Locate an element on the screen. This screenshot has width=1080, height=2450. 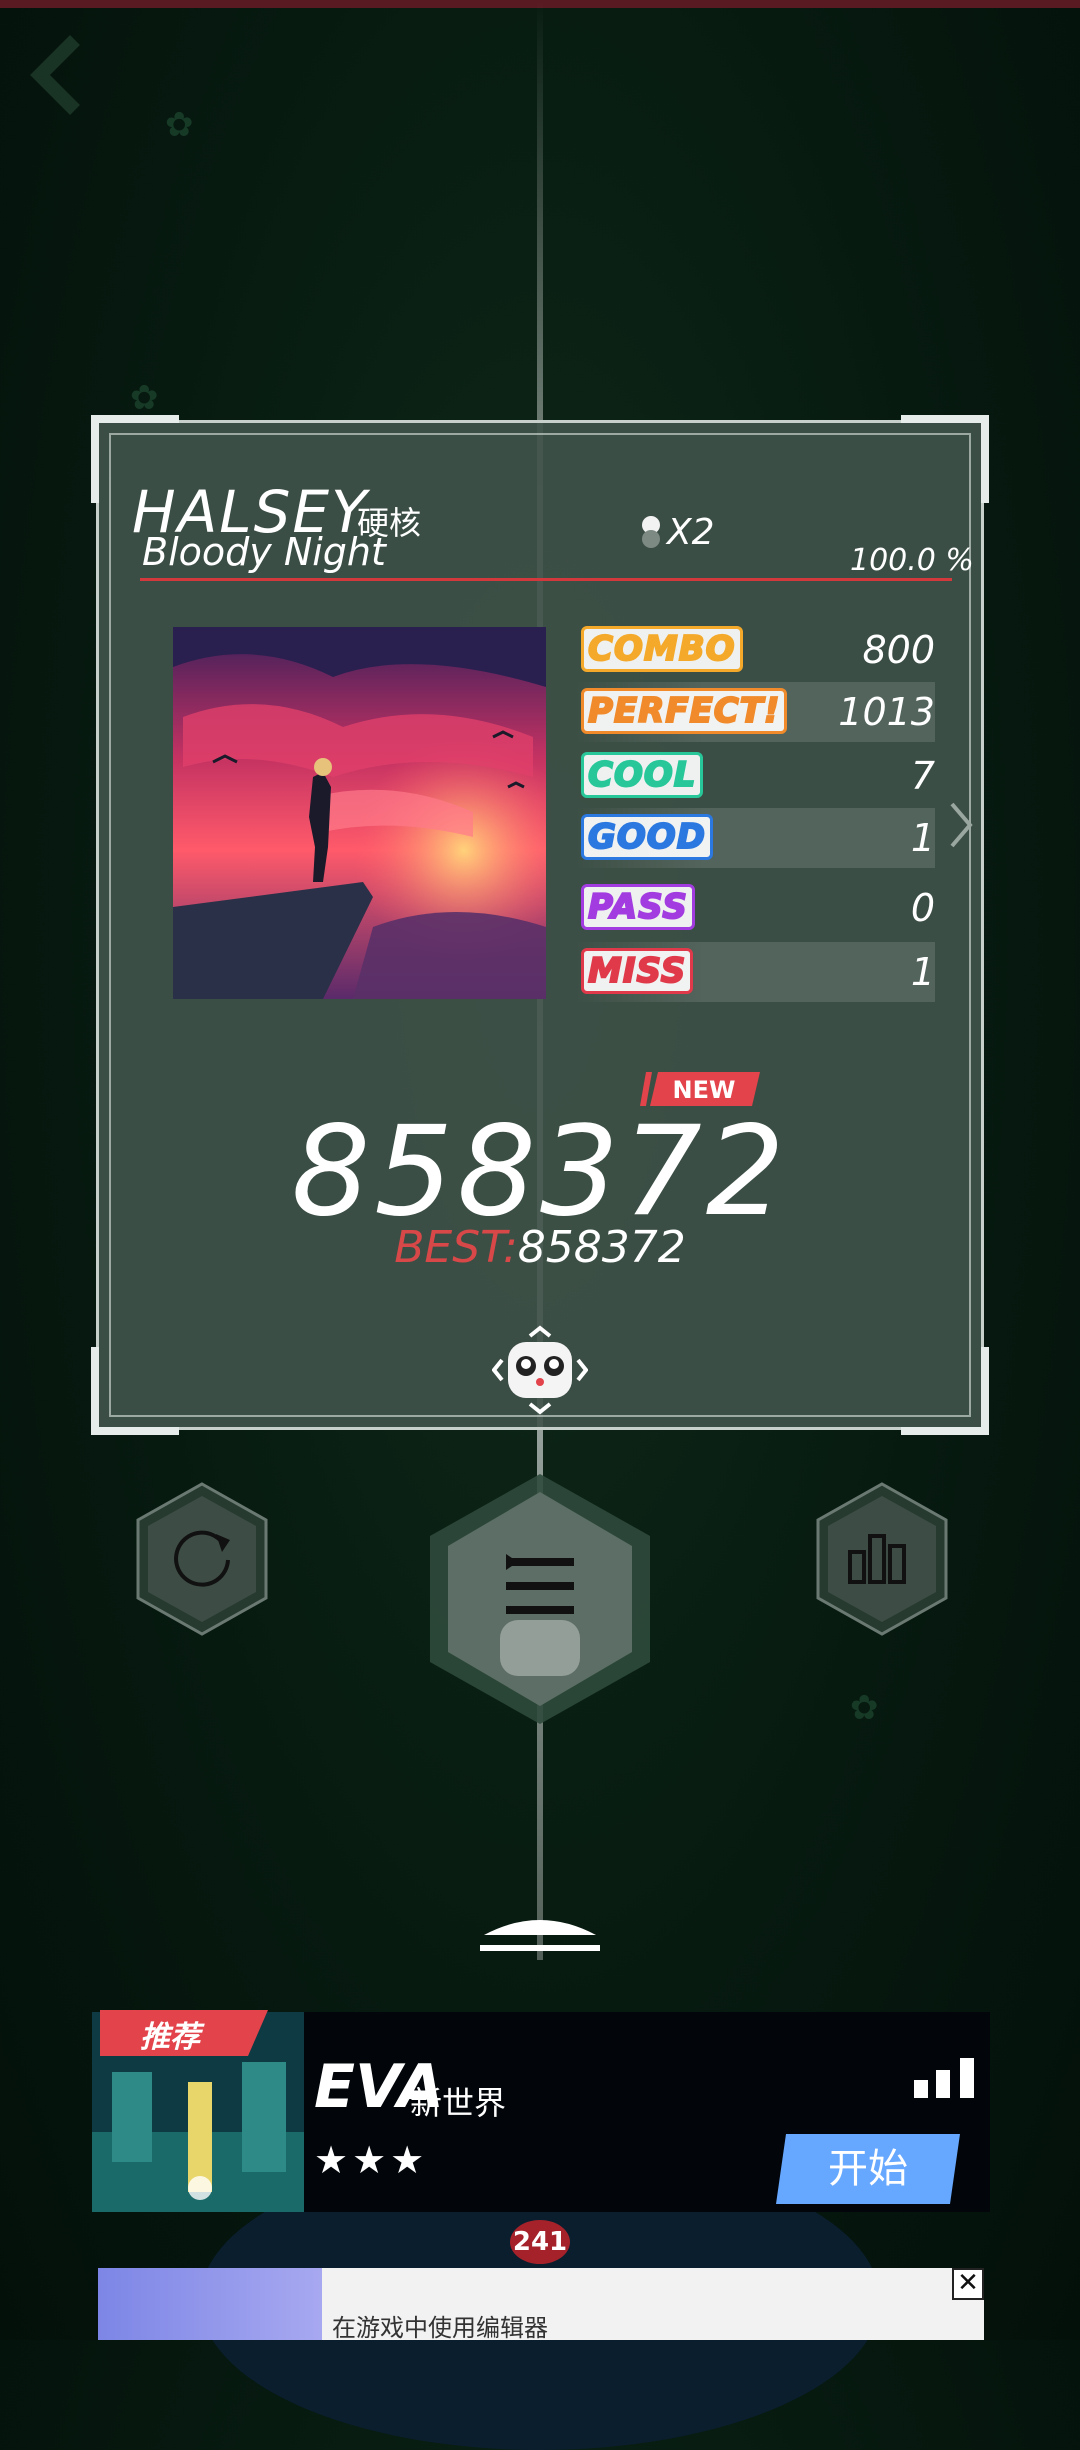
stat-row-combo: COMBO 800 is located at coordinates (755, 650).